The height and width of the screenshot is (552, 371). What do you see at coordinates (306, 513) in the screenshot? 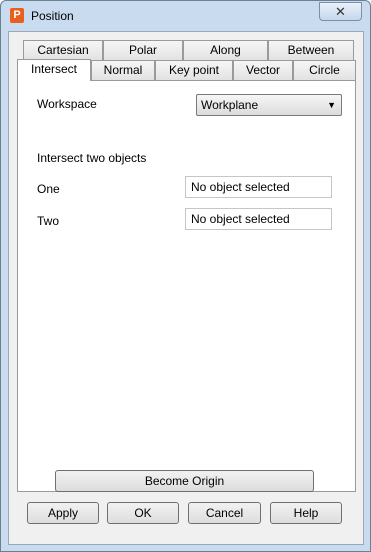
I see `help-button: Help` at bounding box center [306, 513].